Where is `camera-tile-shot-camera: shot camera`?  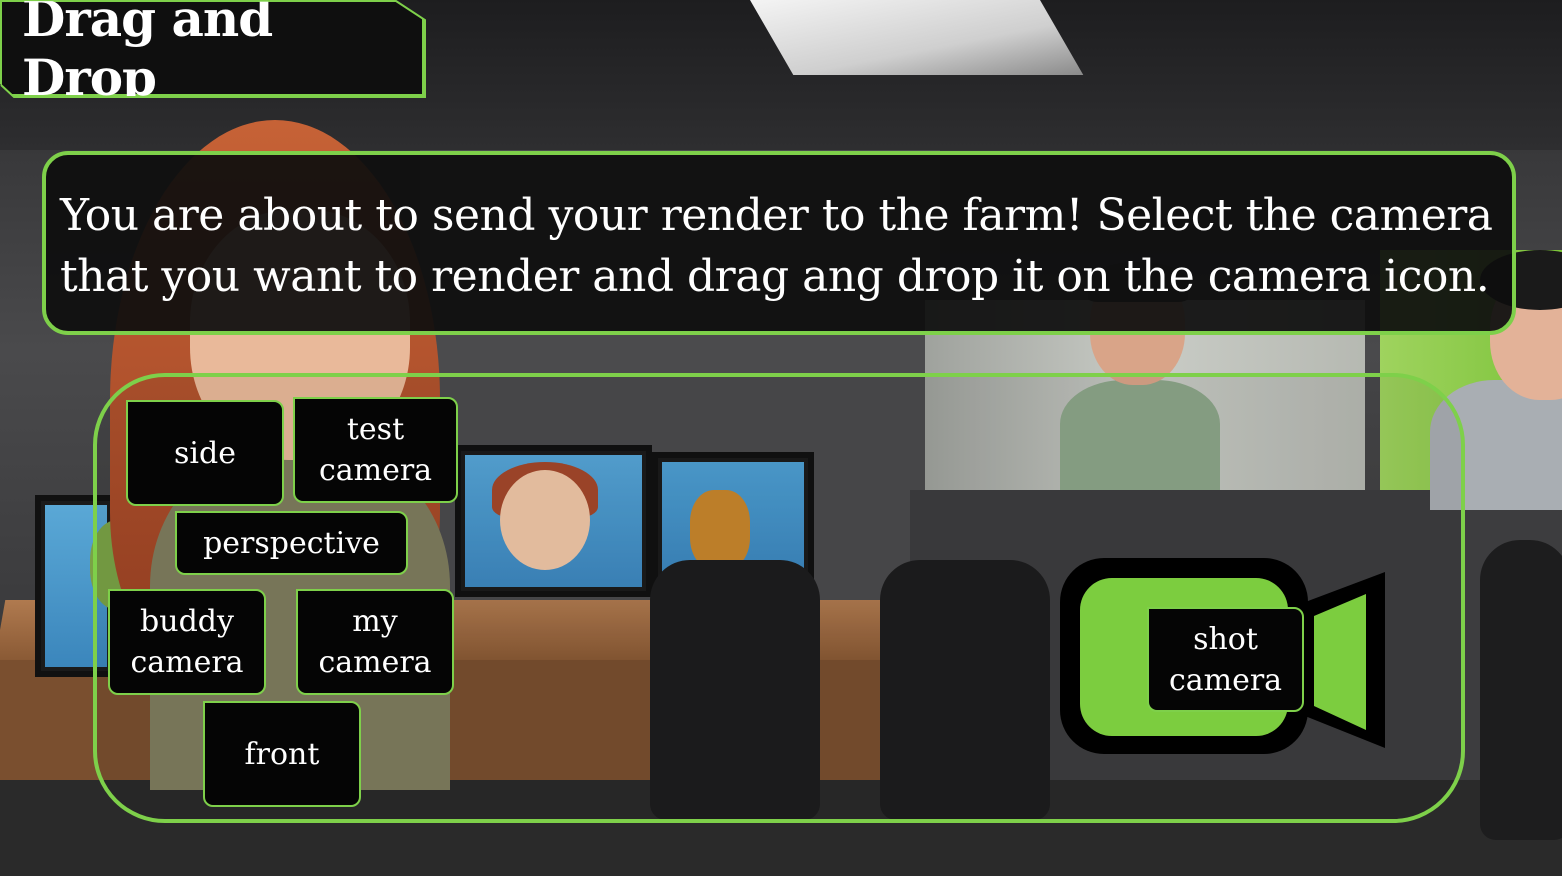
camera-tile-shot-camera: shot camera is located at coordinates (1225, 659).